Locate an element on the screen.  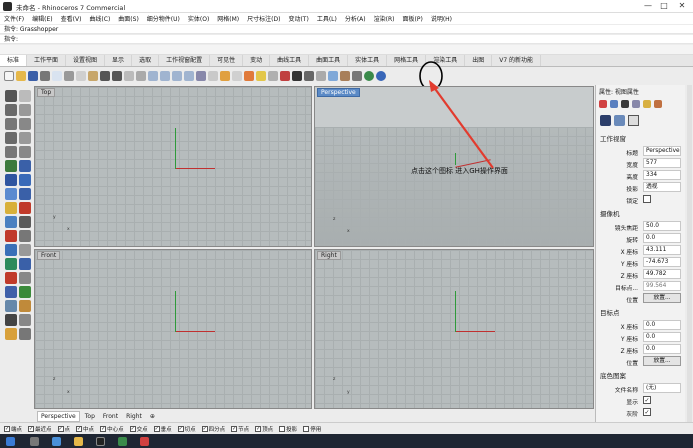
import-icon is located at coordinates (57, 76).